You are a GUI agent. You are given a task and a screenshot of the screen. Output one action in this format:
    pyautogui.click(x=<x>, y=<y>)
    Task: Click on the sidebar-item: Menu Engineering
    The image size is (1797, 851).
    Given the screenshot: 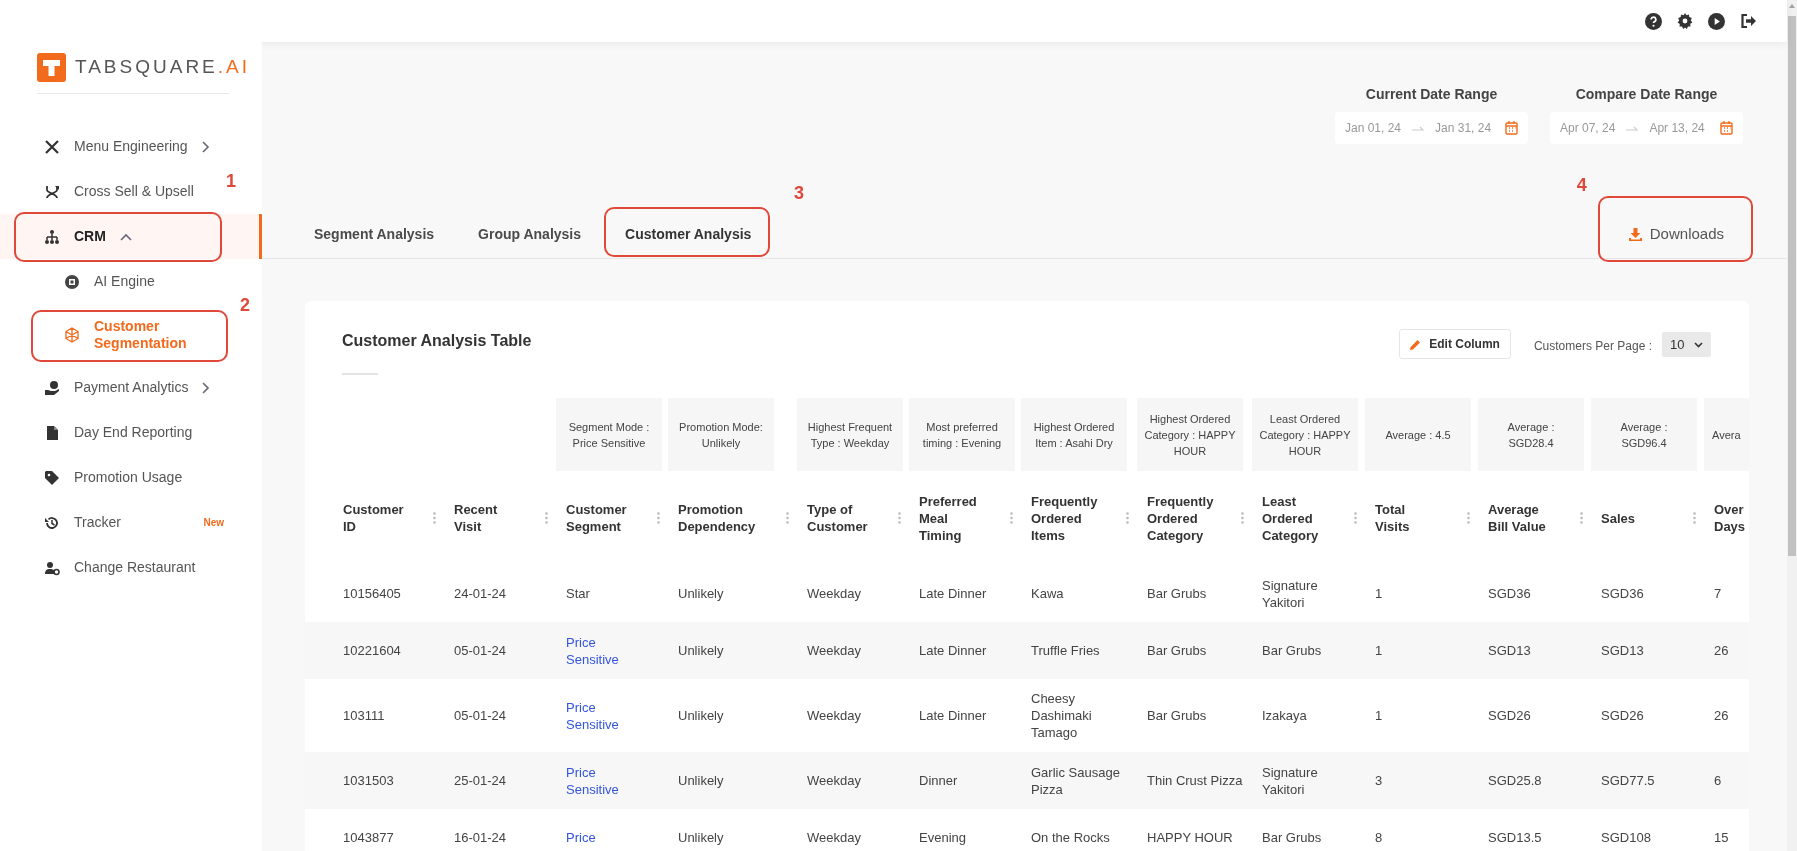 What is the action you would take?
    pyautogui.click(x=112, y=146)
    